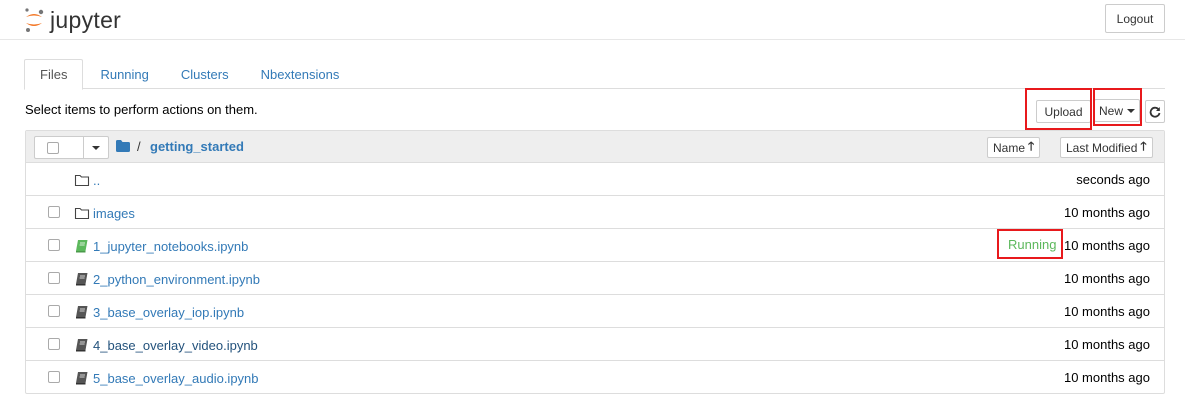 Image resolution: width=1185 pixels, height=419 pixels. What do you see at coordinates (592, 20) in the screenshot?
I see `header-bar: jupyter Logout` at bounding box center [592, 20].